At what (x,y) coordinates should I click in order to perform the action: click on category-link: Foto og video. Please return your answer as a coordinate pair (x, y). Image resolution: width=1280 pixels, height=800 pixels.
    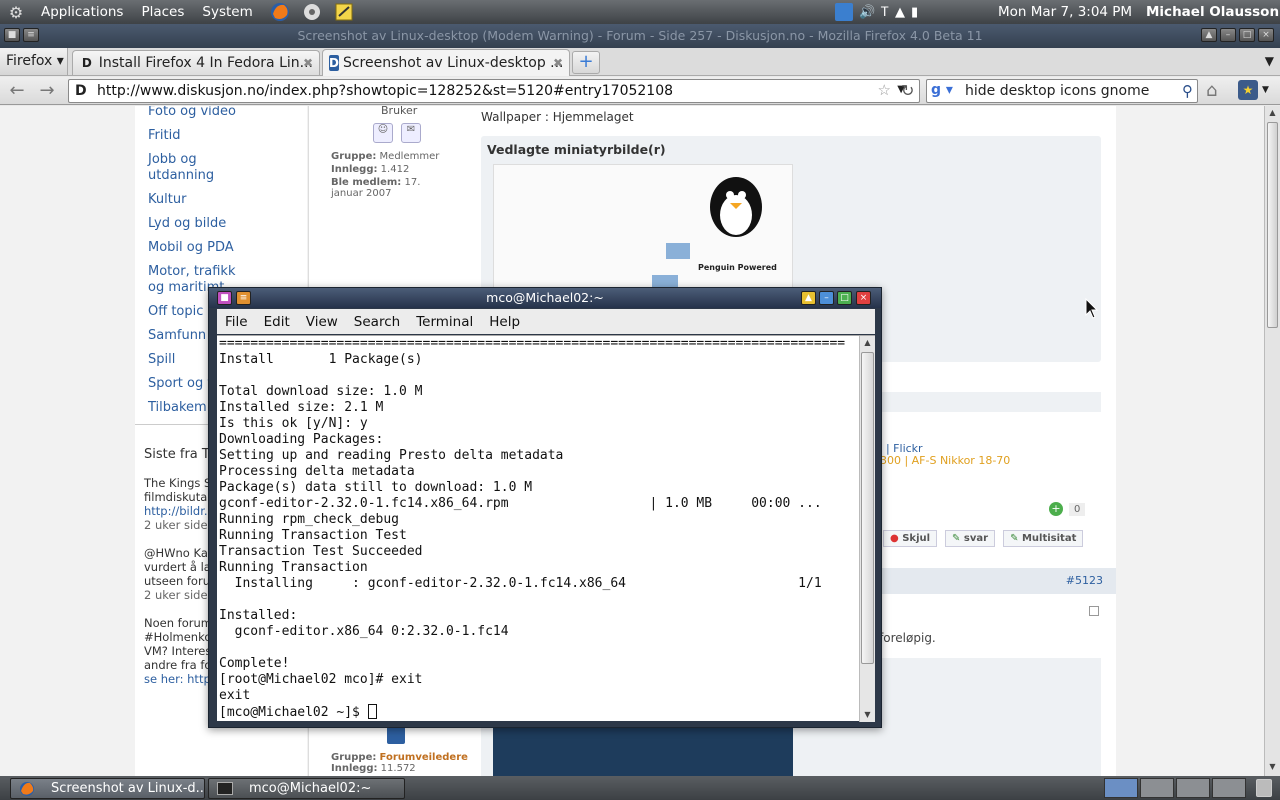
    Looking at the image, I should click on (192, 113).